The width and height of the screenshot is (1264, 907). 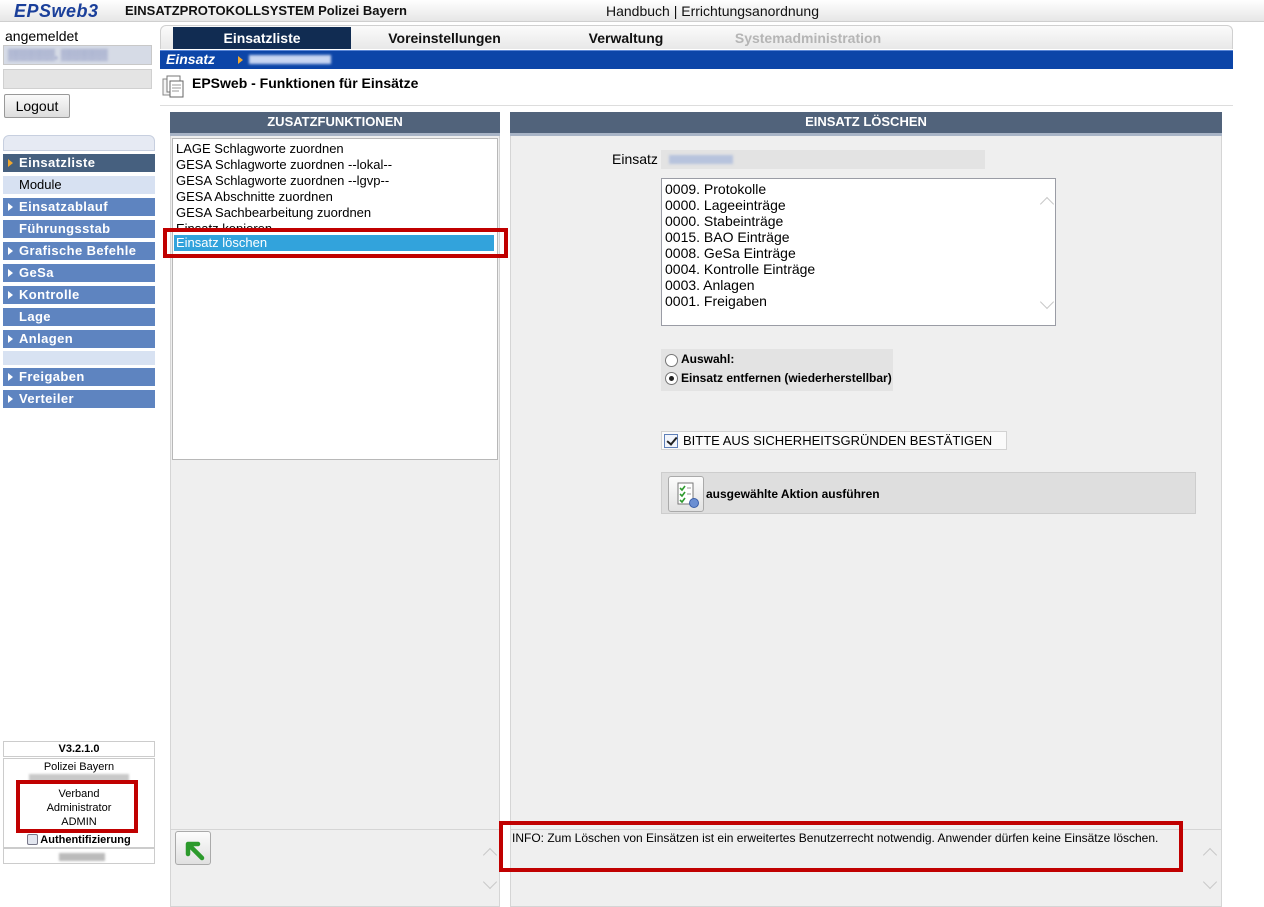 I want to click on nav-item-verteiler: Verteiler, so click(x=79, y=399).